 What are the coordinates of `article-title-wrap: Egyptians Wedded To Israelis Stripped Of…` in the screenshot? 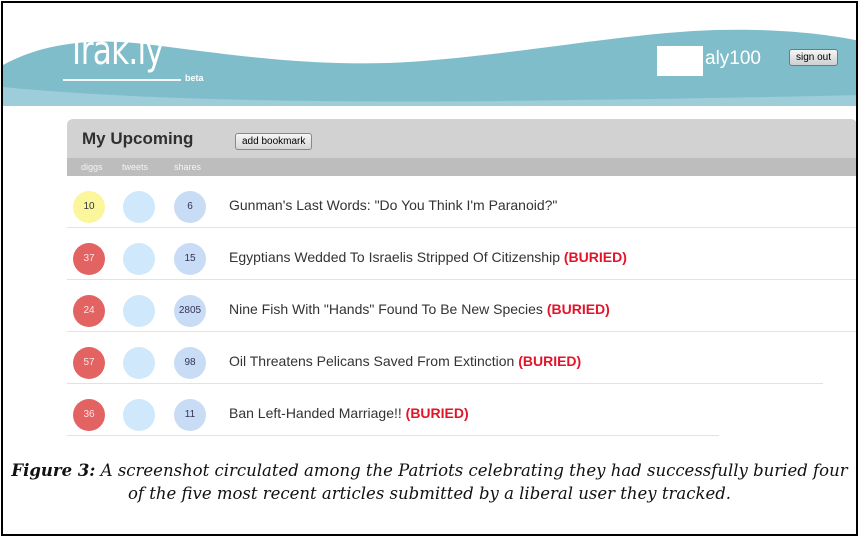 It's located at (428, 257).